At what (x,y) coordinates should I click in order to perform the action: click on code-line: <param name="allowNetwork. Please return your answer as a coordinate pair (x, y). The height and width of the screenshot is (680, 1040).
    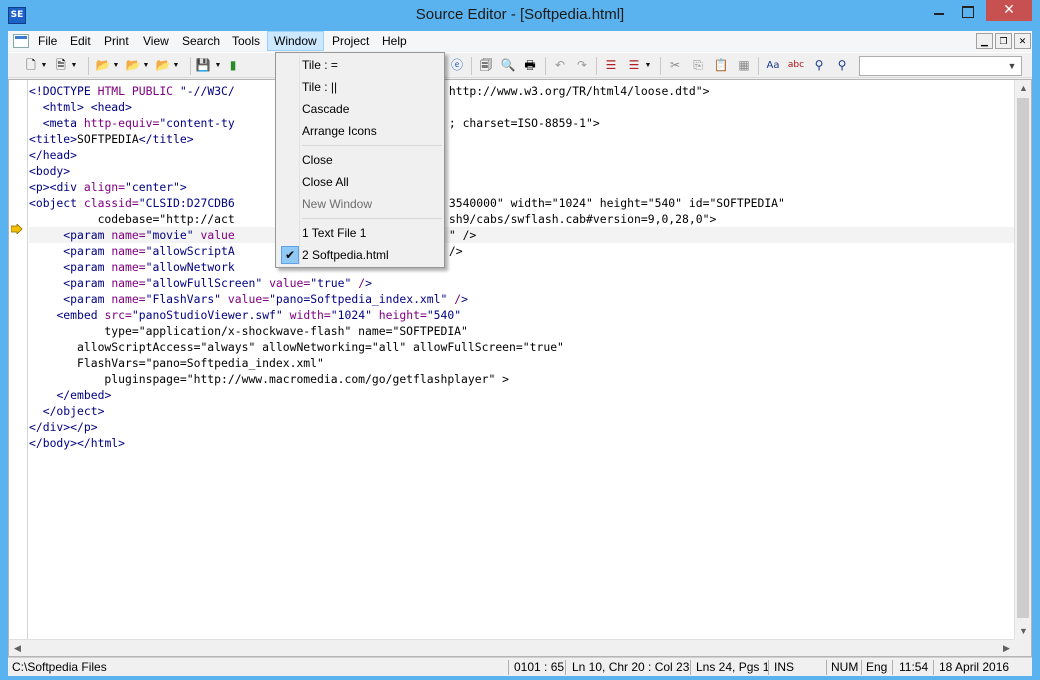
    Looking at the image, I should click on (521, 267).